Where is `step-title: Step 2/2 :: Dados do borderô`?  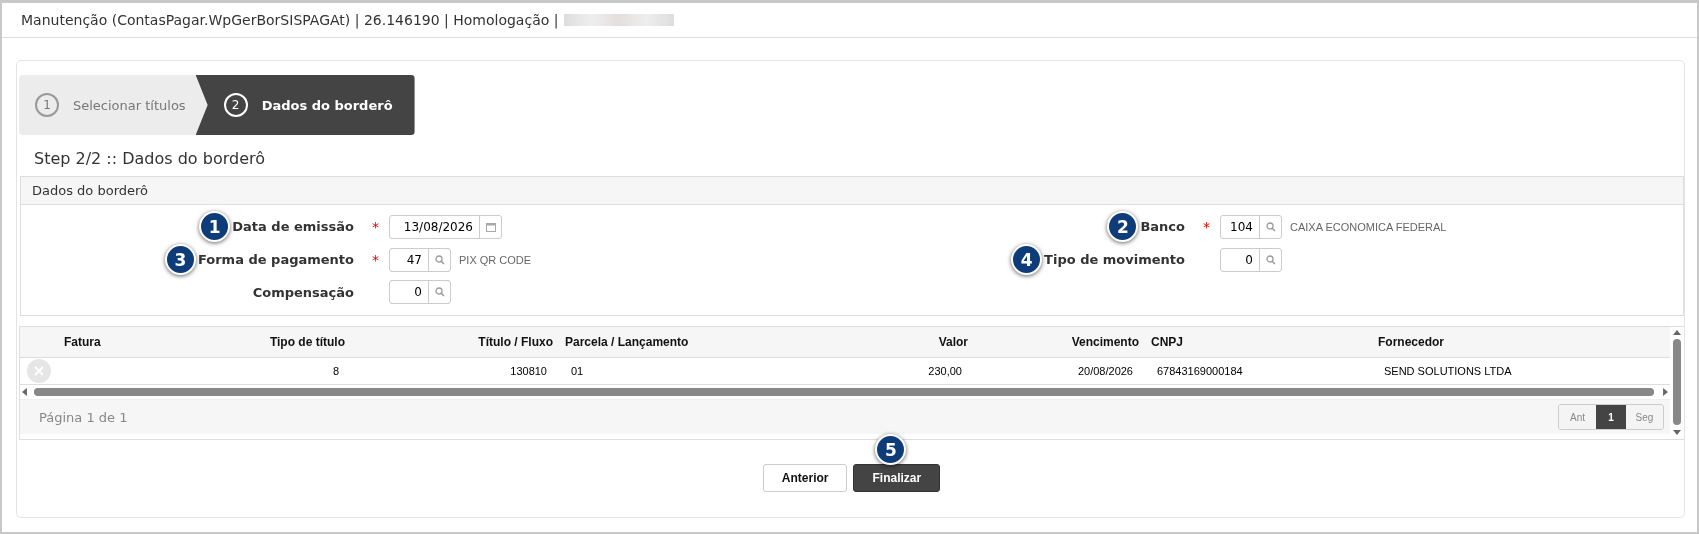 step-title: Step 2/2 :: Dados do borderô is located at coordinates (149, 159).